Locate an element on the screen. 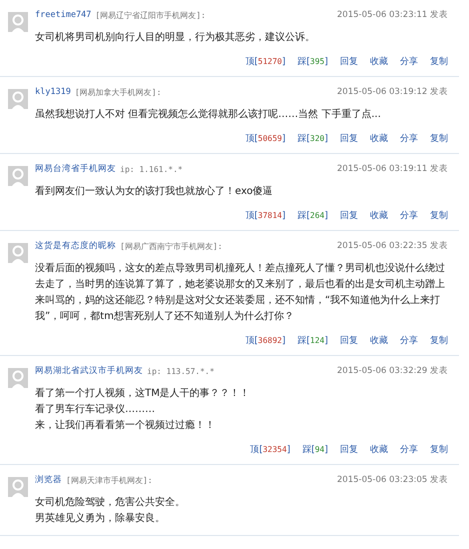 The width and height of the screenshot is (469, 549). user-origin: [网易广西南宁市手机网友]: is located at coordinates (171, 246).